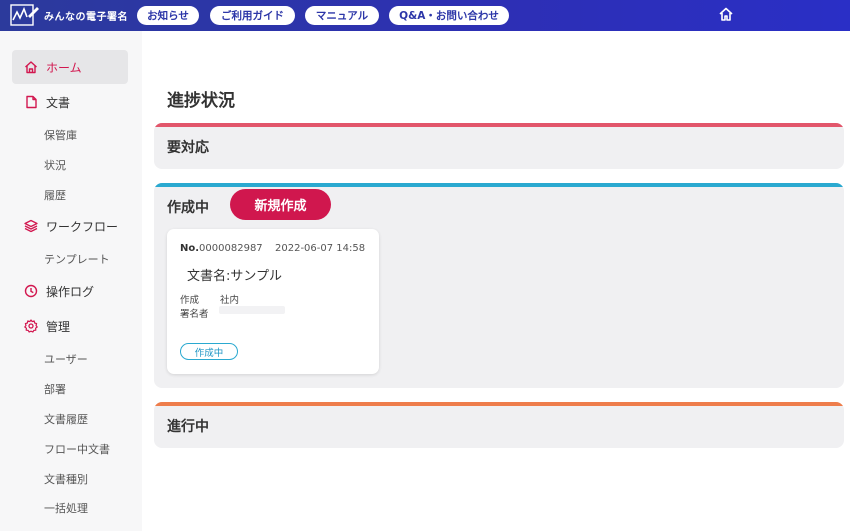 The width and height of the screenshot is (850, 531). What do you see at coordinates (66, 479) in the screenshot?
I see `sidebar-subitem-document-types: 文書種別` at bounding box center [66, 479].